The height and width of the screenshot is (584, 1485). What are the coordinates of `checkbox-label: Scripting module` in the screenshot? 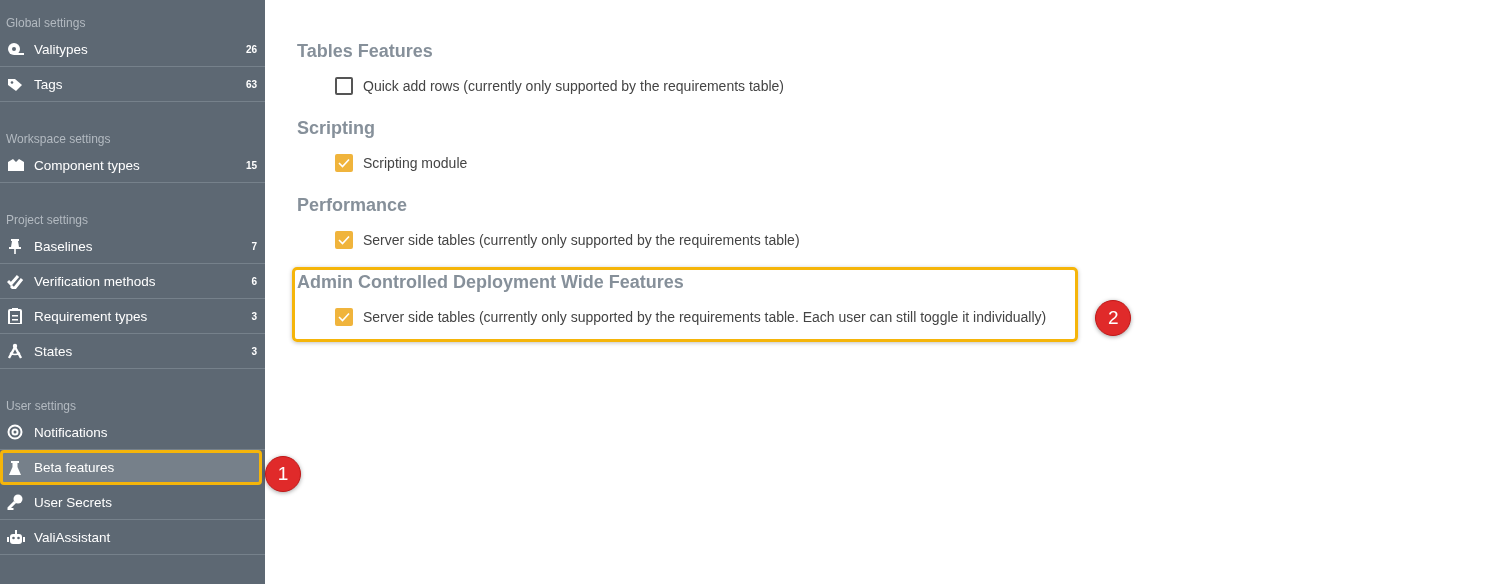 It's located at (415, 163).